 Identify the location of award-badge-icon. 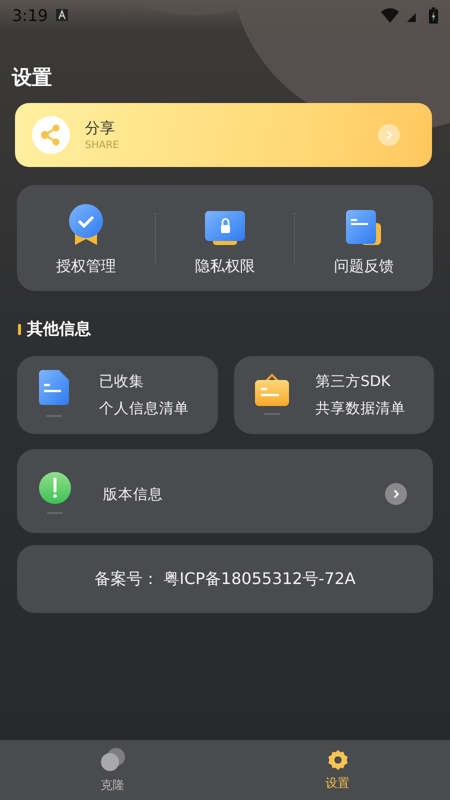
(86, 224).